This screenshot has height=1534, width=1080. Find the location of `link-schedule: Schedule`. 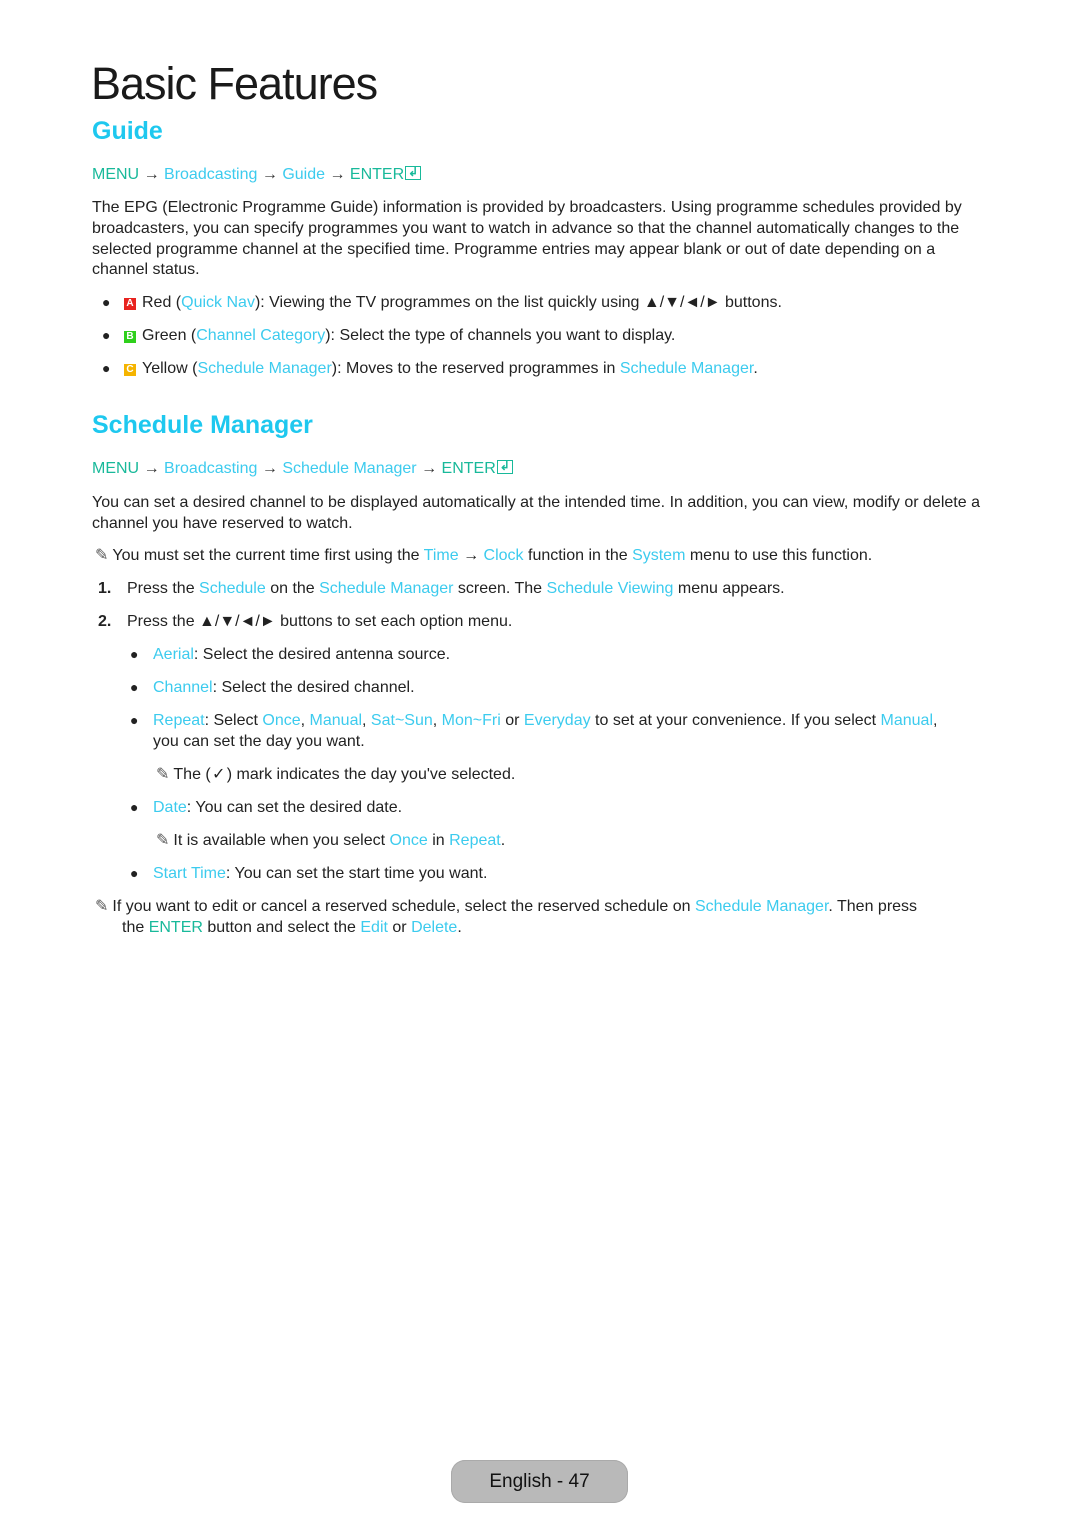

link-schedule: Schedule is located at coordinates (232, 588).